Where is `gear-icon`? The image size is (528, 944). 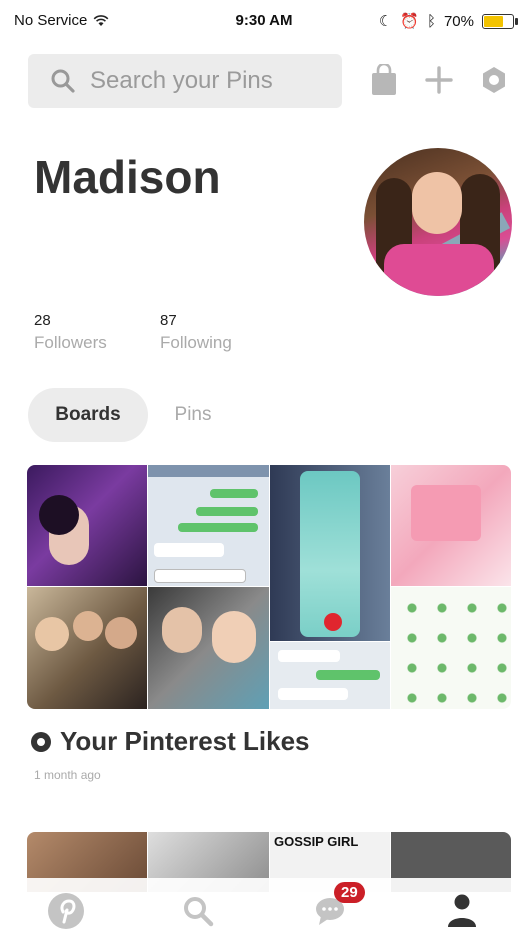 gear-icon is located at coordinates (494, 80).